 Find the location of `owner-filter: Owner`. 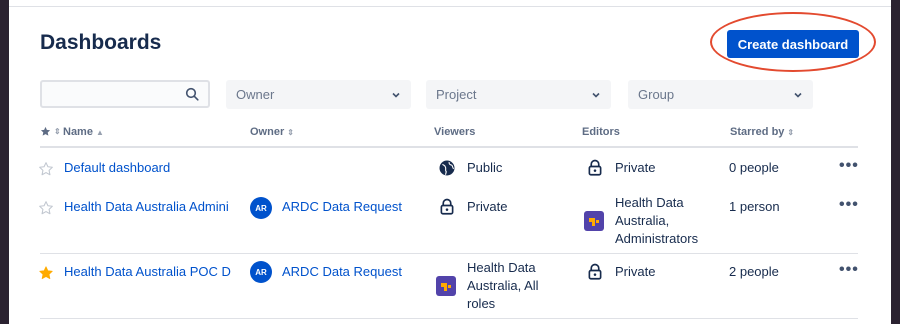

owner-filter: Owner is located at coordinates (318, 94).